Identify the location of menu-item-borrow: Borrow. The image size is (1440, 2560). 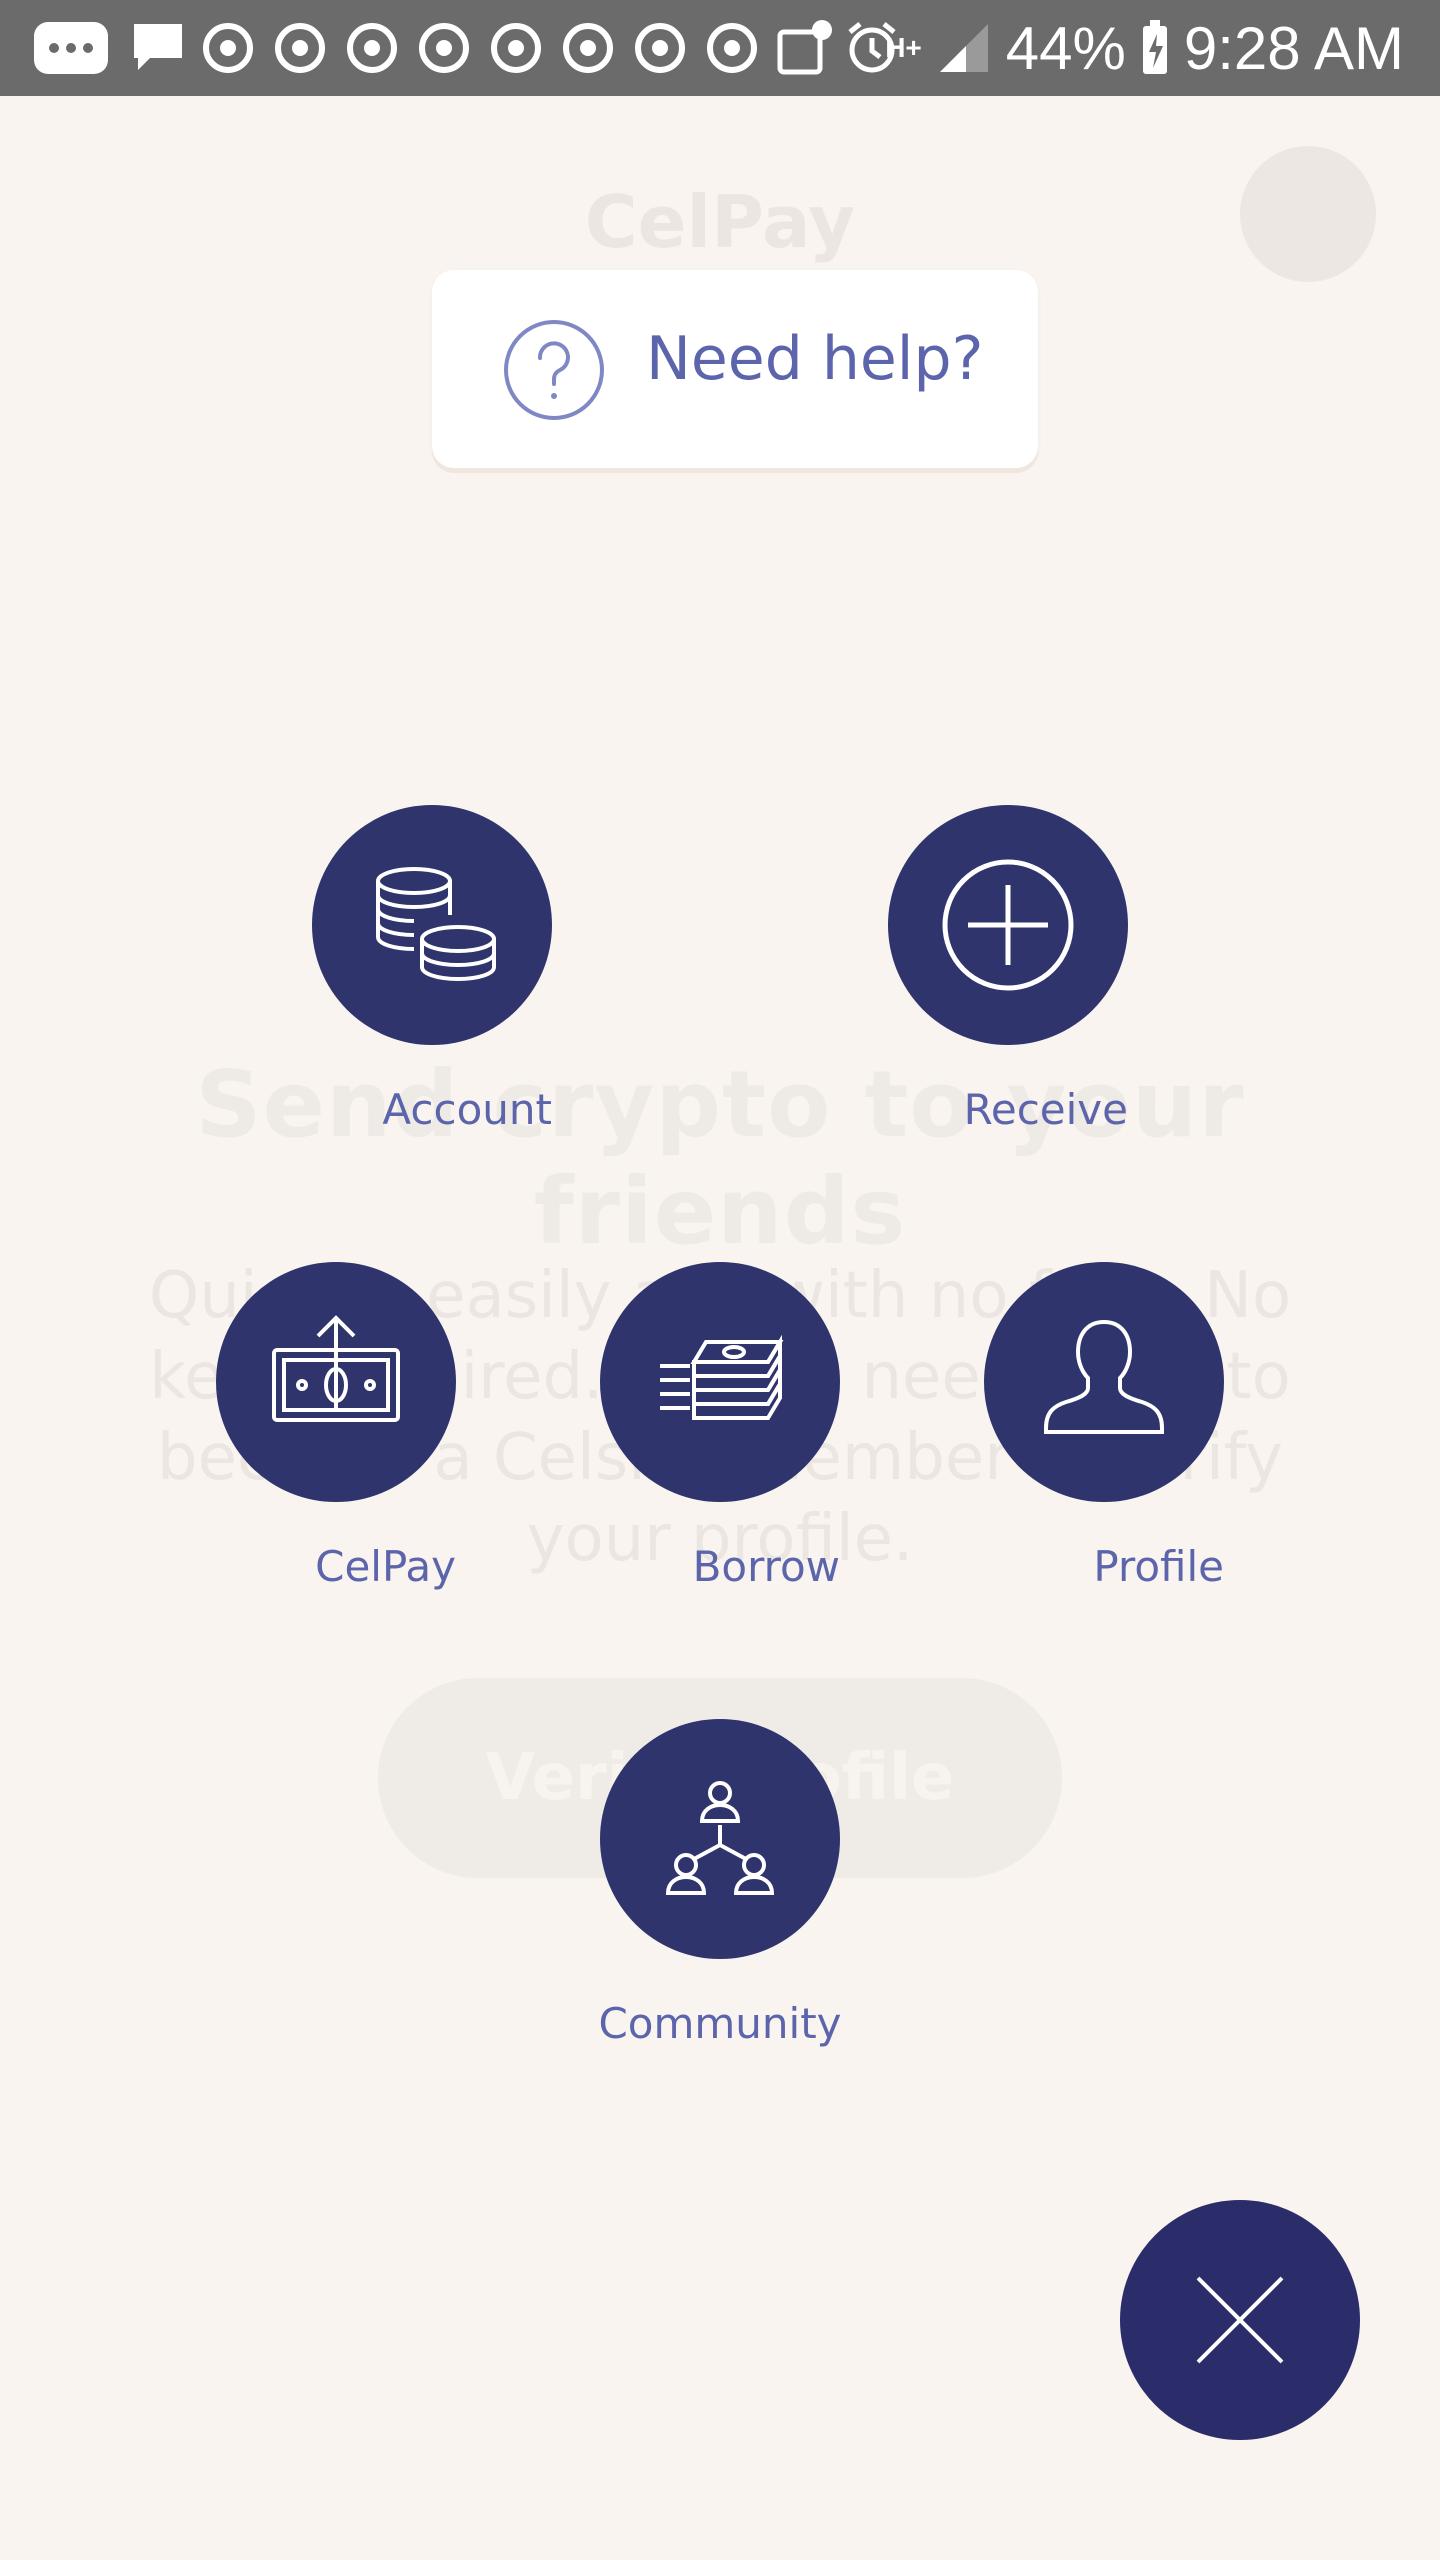
(720, 1426).